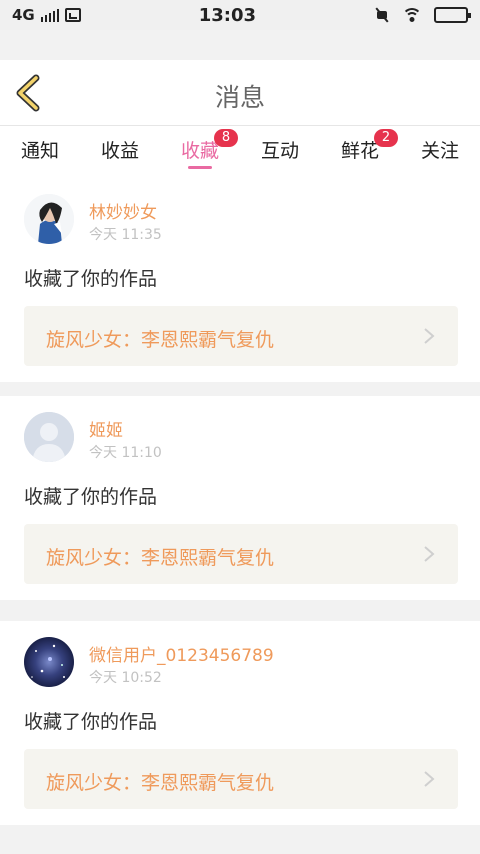  What do you see at coordinates (227, 15) in the screenshot?
I see `status-time: 13:03` at bounding box center [227, 15].